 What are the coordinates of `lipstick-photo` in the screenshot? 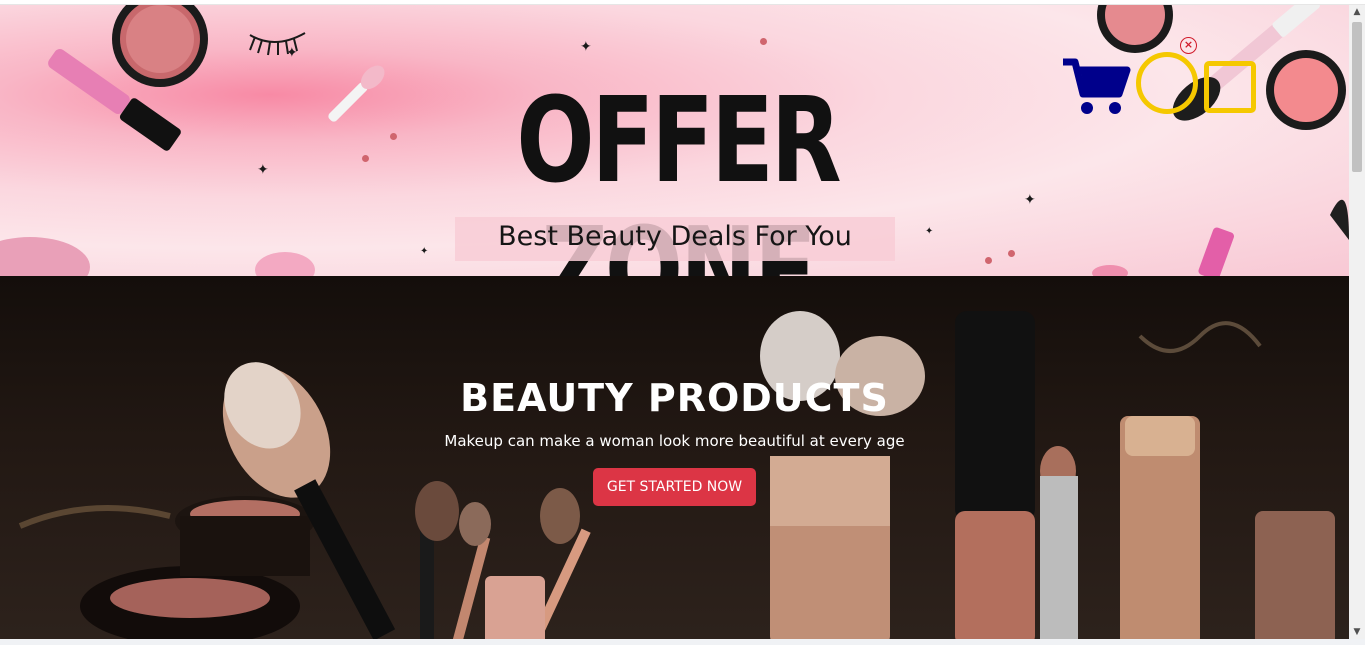 It's located at (1059, 542).